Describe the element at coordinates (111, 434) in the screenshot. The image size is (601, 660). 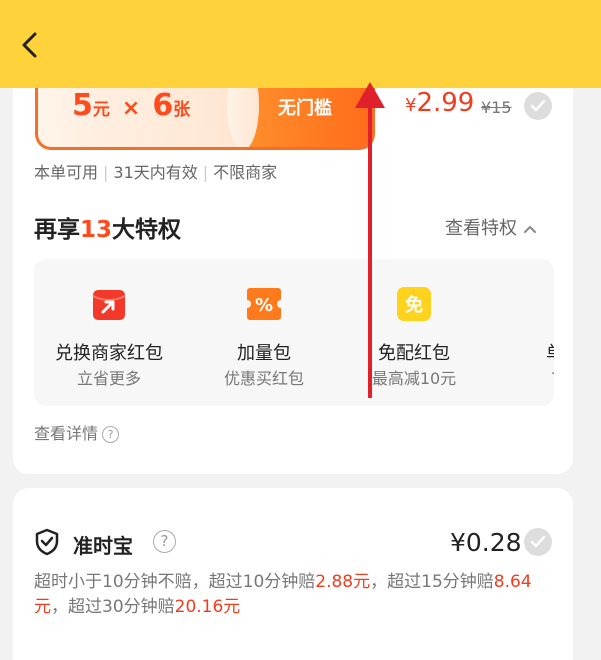
I see `help-icon: ?` at that location.